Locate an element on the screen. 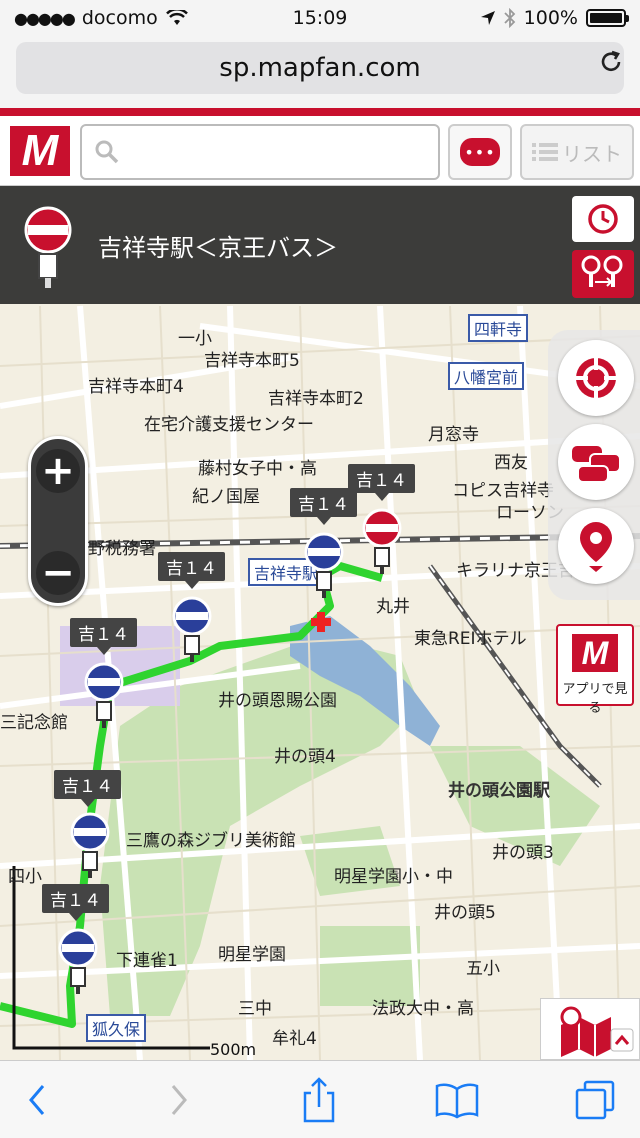 Image resolution: width=640 pixels, height=1138 pixels. traffic-icon is located at coordinates (596, 464).